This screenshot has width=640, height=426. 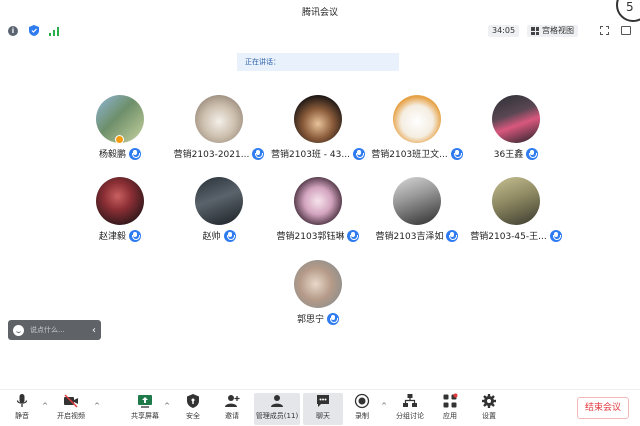 I want to click on participant-name-row: 36王鑫, so click(x=516, y=153).